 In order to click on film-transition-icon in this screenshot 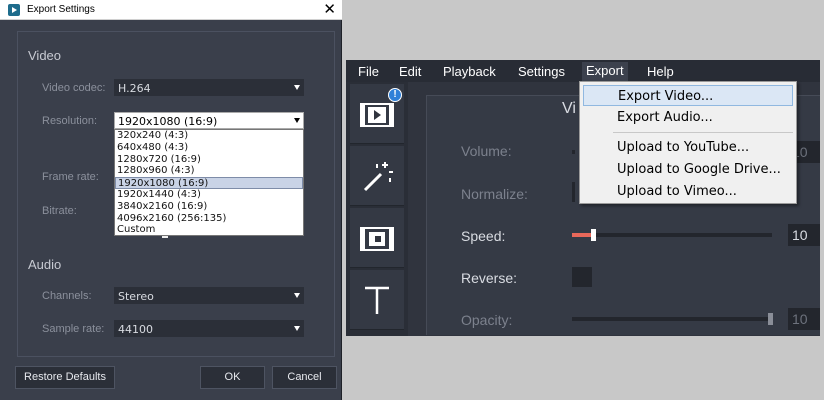, I will do `click(377, 239)`.